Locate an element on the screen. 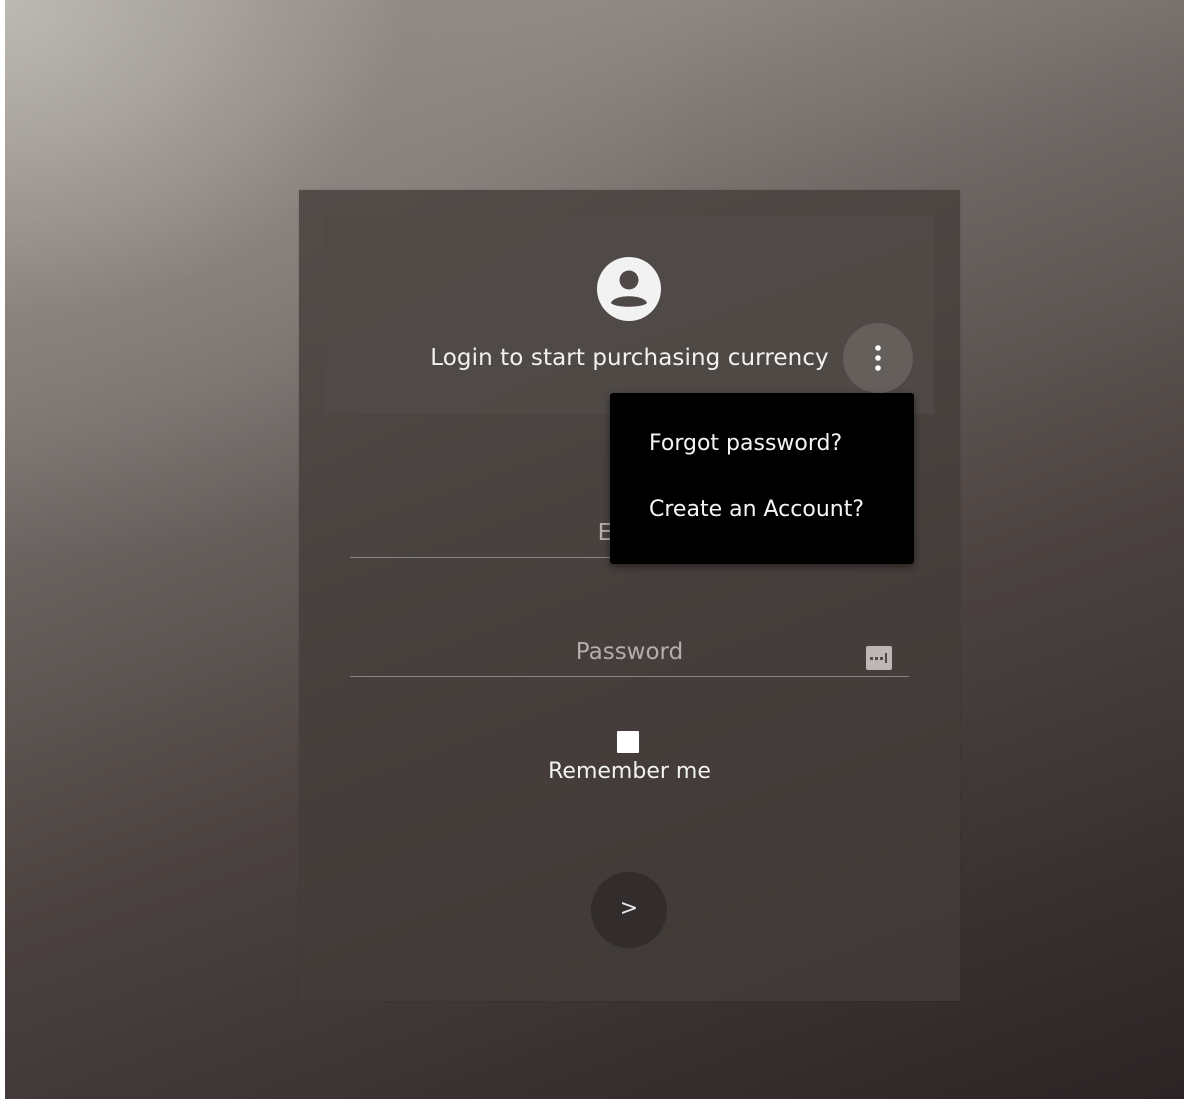  password-field is located at coordinates (629, 643).